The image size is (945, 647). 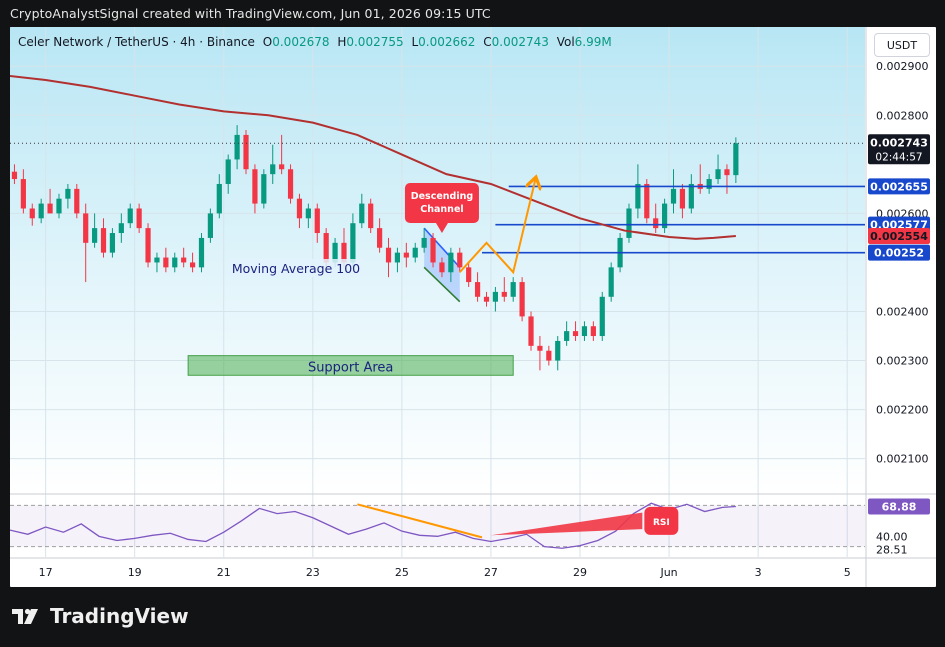 I want to click on price-tick-label: 0.002800, so click(x=902, y=115).